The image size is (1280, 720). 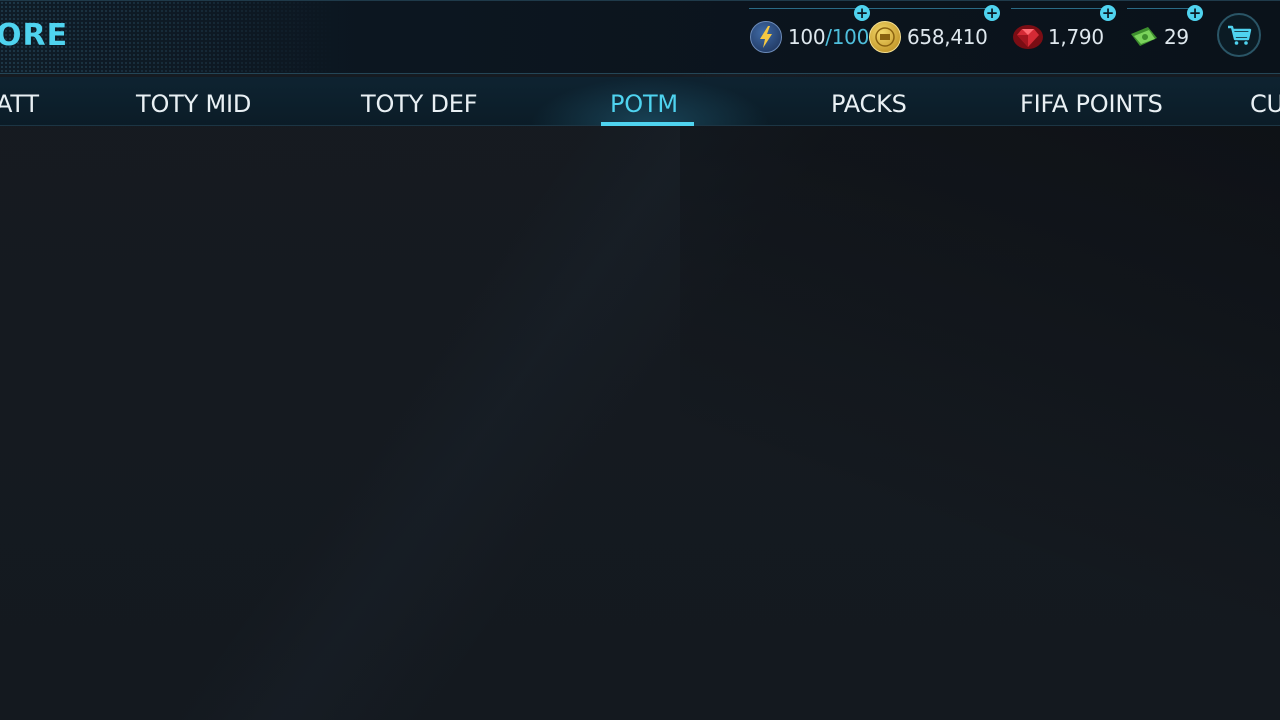 I want to click on energy-max: /100, so click(x=847, y=37).